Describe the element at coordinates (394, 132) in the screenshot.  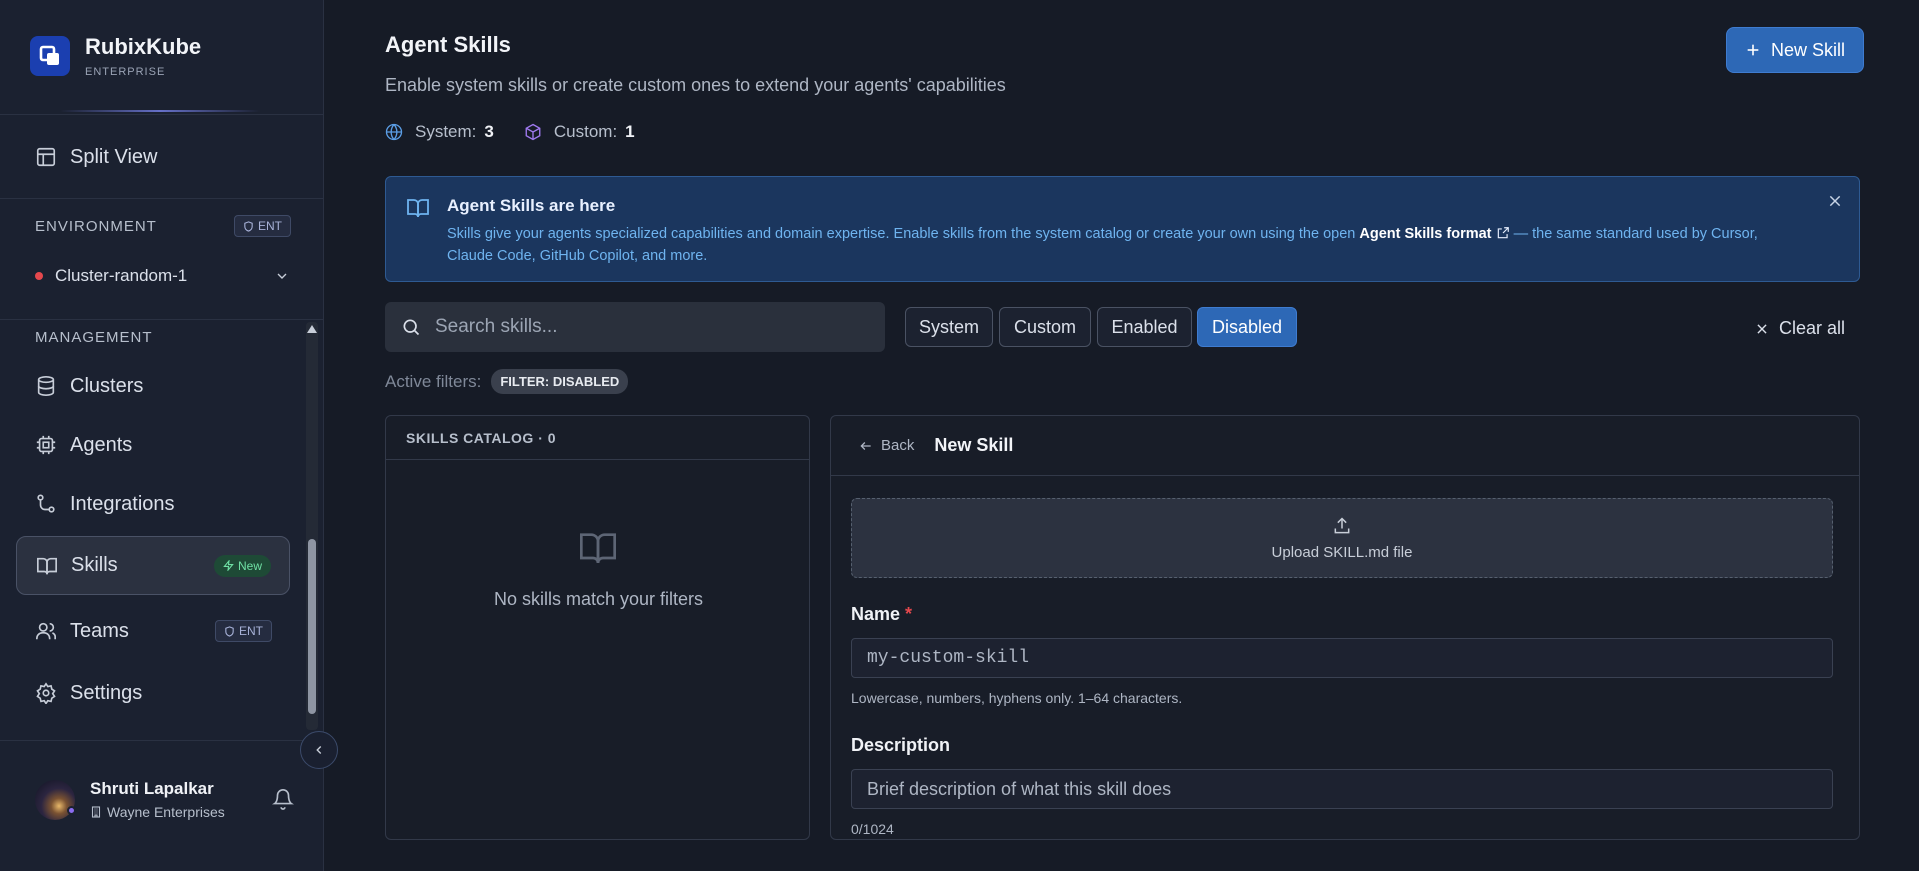
I see `globe-icon` at that location.